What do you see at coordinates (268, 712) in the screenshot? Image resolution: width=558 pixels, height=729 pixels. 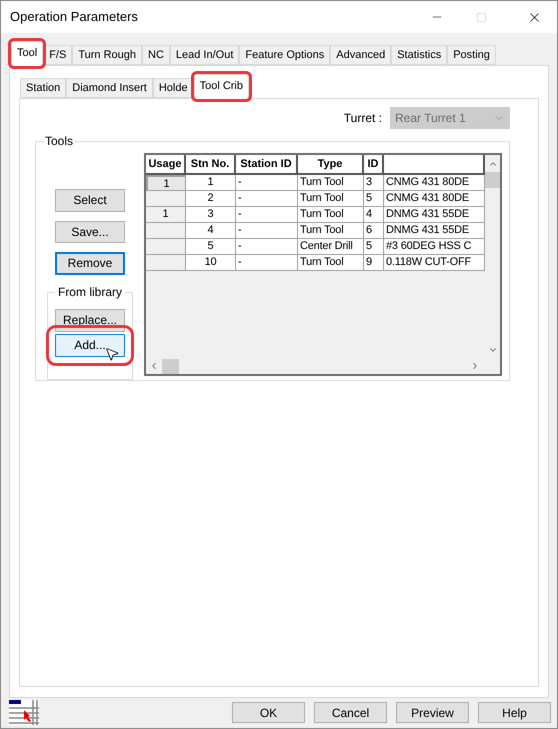 I see `dialog-button: OK` at bounding box center [268, 712].